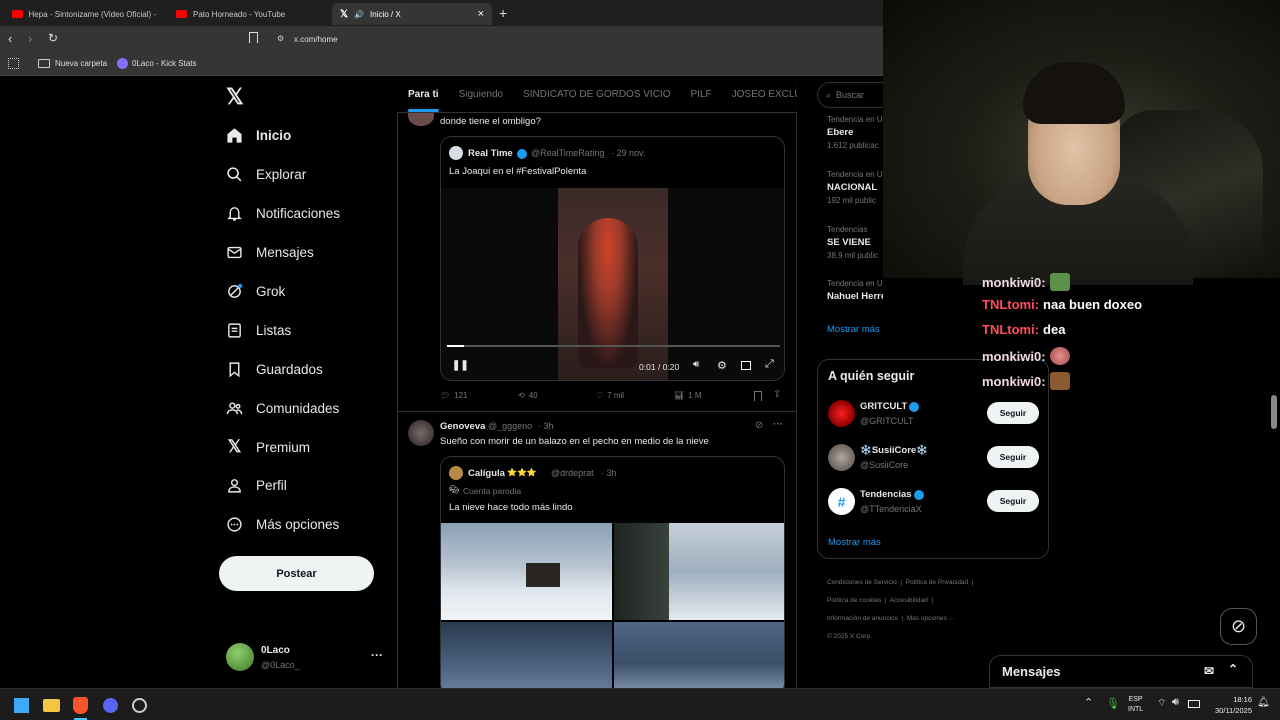 This screenshot has height=720, width=1280. Describe the element at coordinates (503, 13) in the screenshot. I see `new-tab-icon: +` at that location.